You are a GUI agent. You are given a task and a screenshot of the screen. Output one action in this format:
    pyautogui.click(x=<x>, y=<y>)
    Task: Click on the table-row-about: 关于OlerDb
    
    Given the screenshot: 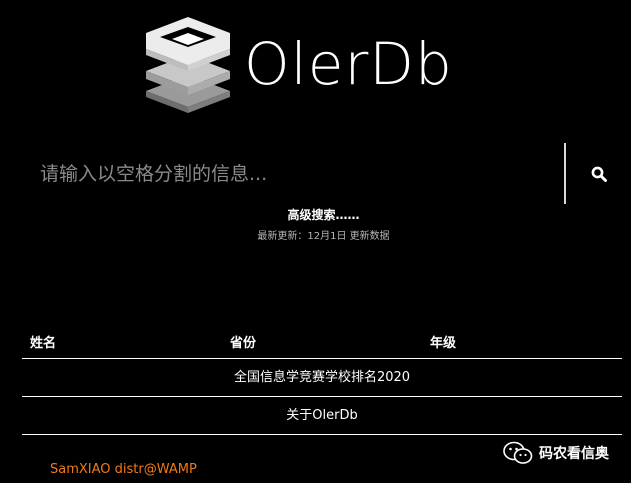 What is the action you would take?
    pyautogui.click(x=322, y=416)
    